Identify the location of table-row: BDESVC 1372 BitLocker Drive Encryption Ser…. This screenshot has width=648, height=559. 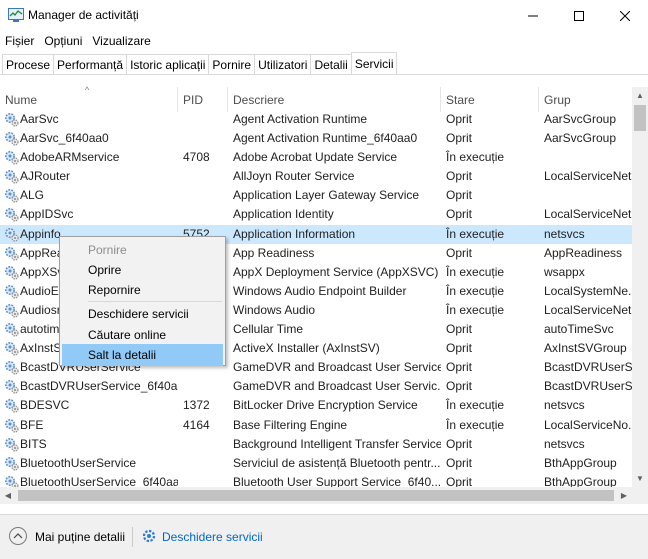
(316, 405).